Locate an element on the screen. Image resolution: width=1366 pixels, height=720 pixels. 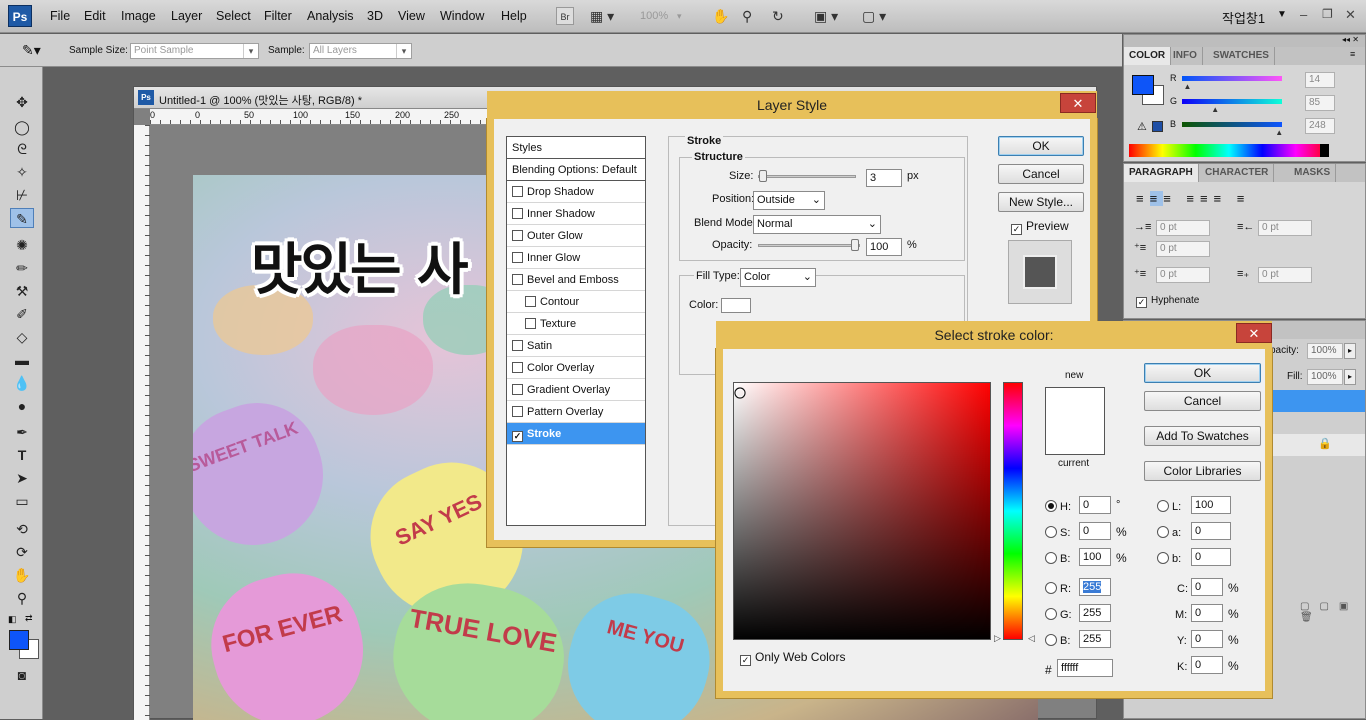
hyphenate-checkbox: ✓ is located at coordinates (1141, 302).